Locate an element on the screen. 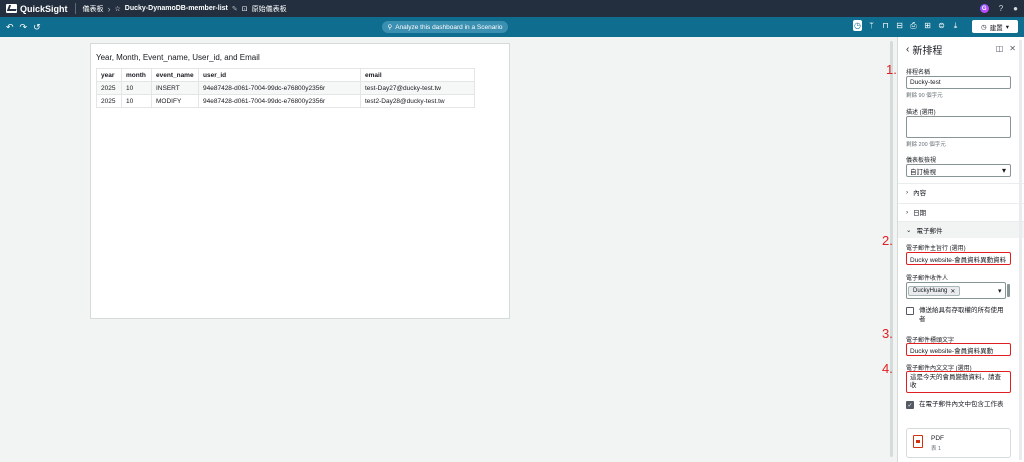 The height and width of the screenshot is (462, 1024). quicksight-logo: QuickSight is located at coordinates (34, 9).